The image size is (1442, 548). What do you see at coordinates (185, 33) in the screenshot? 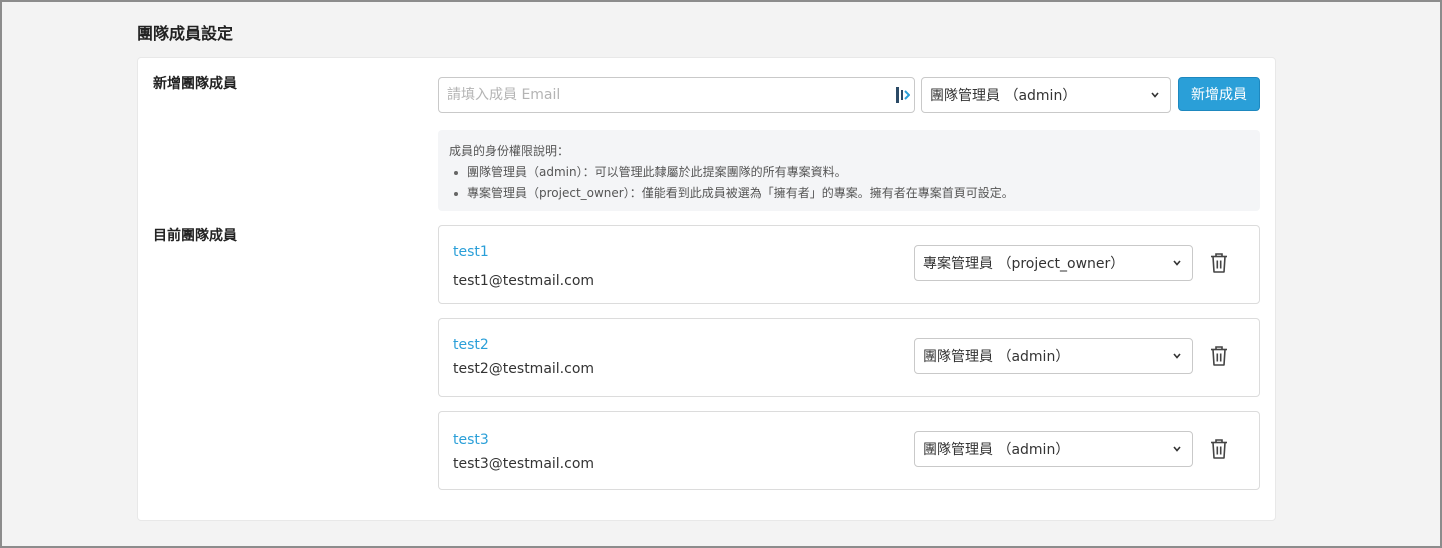
I see `page-title: 團隊成員設定` at bounding box center [185, 33].